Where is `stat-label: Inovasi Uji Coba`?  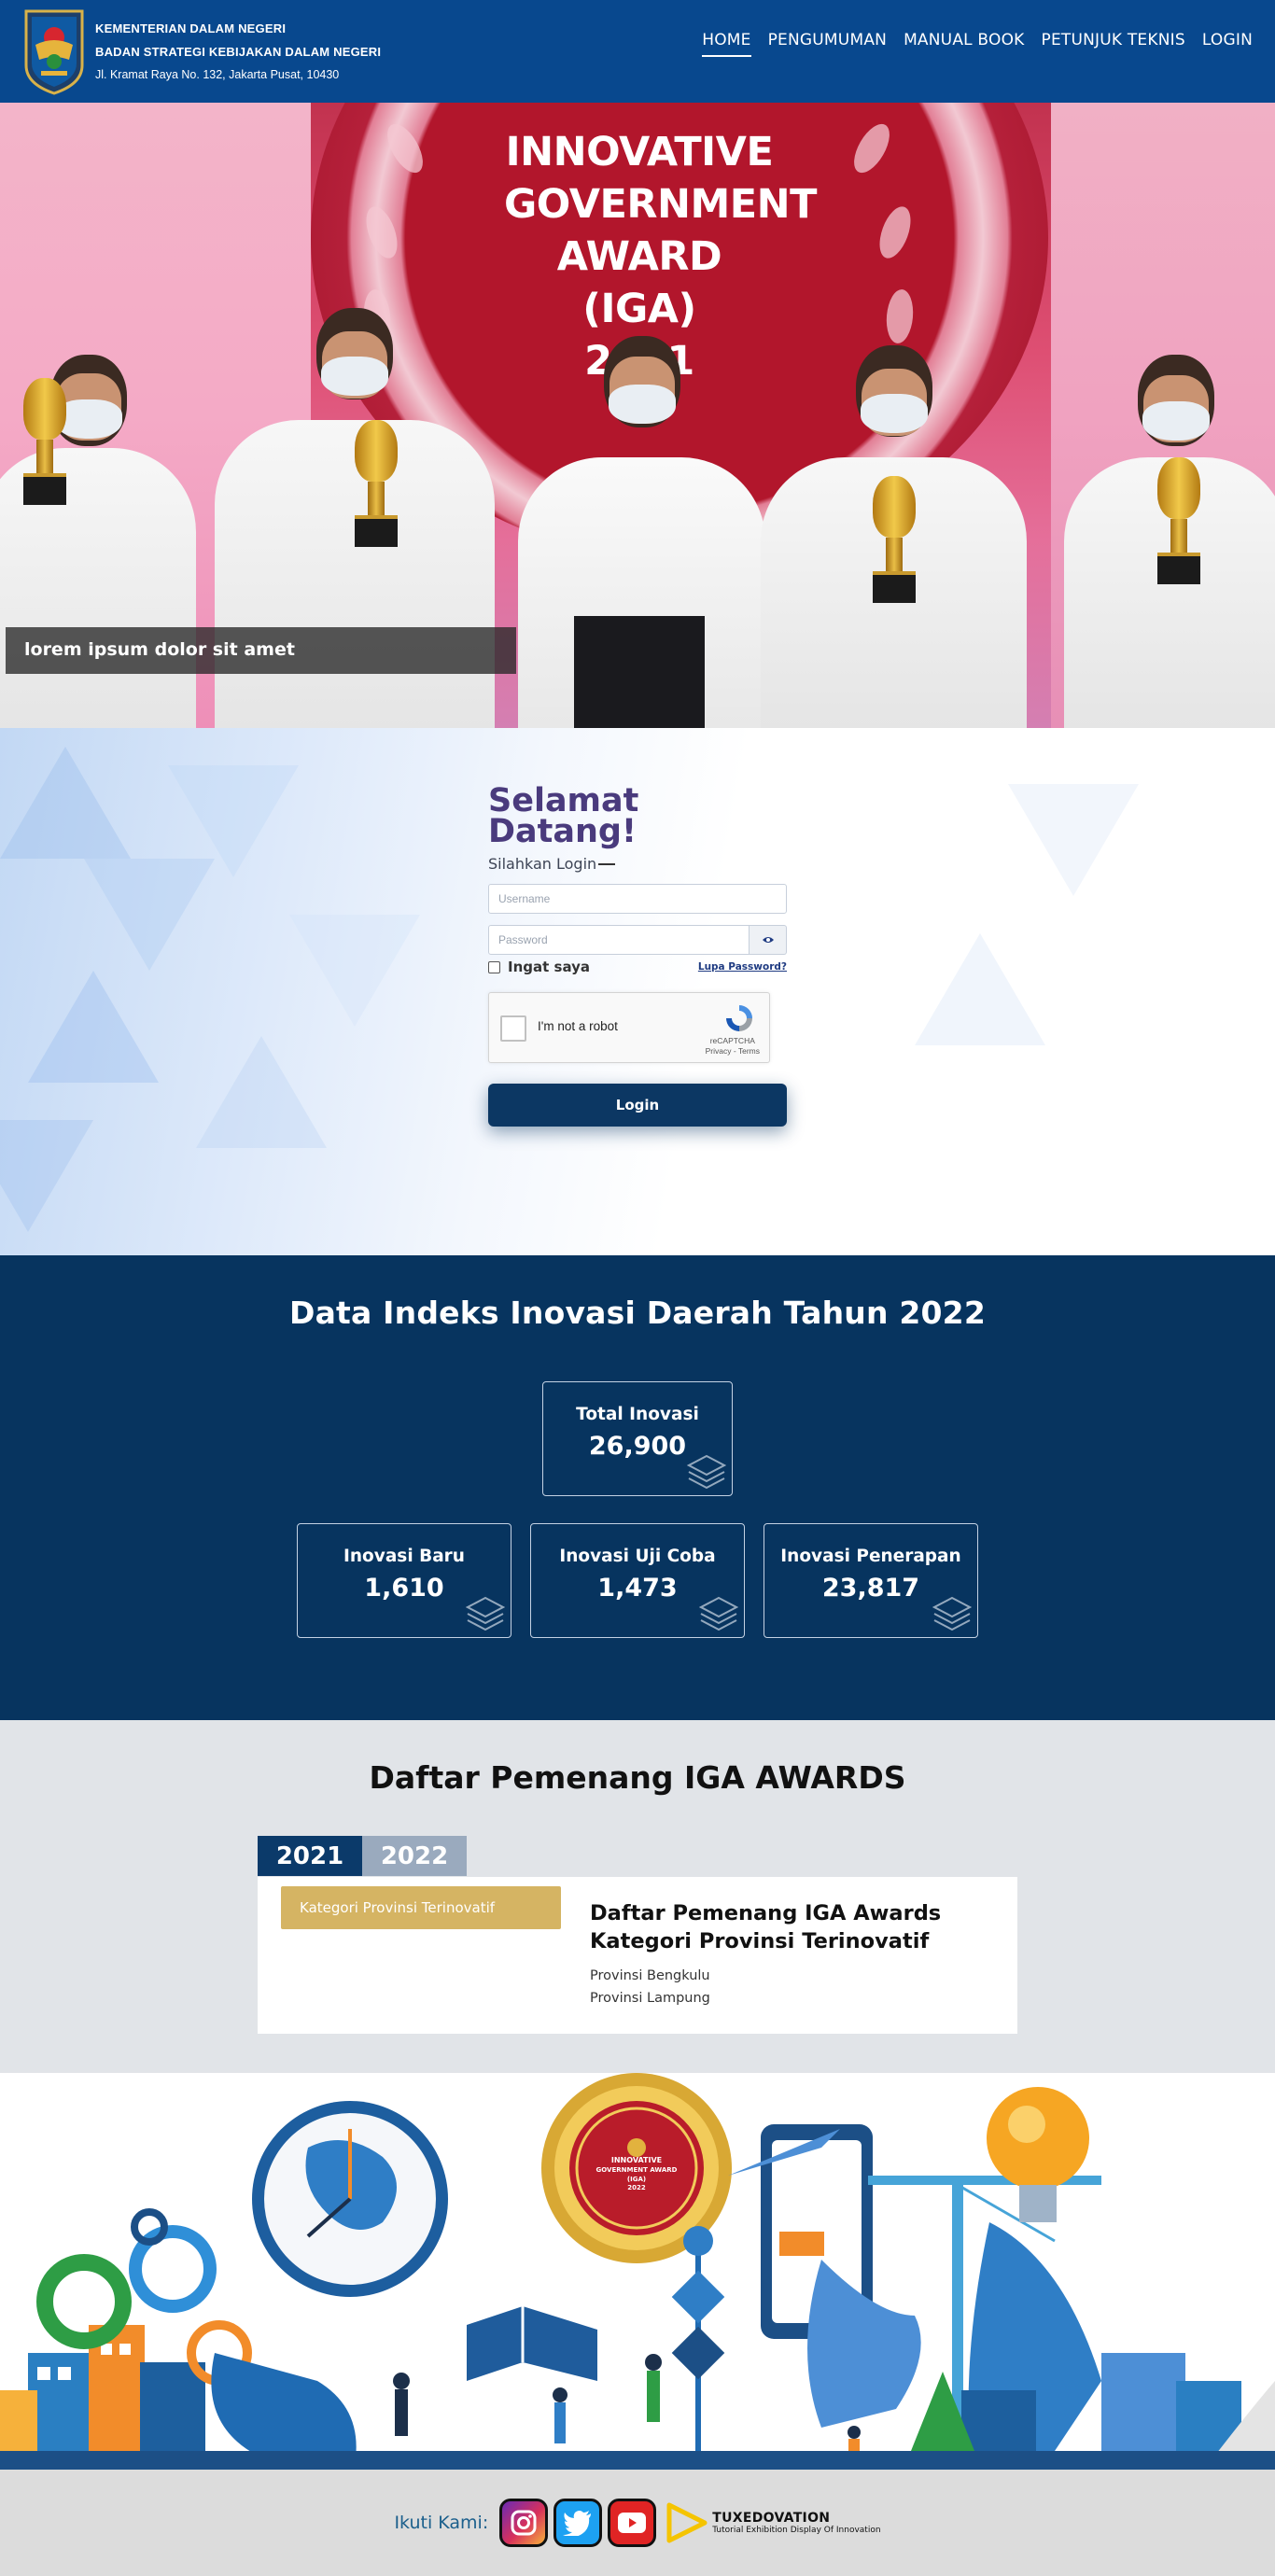 stat-label: Inovasi Uji Coba is located at coordinates (637, 1556).